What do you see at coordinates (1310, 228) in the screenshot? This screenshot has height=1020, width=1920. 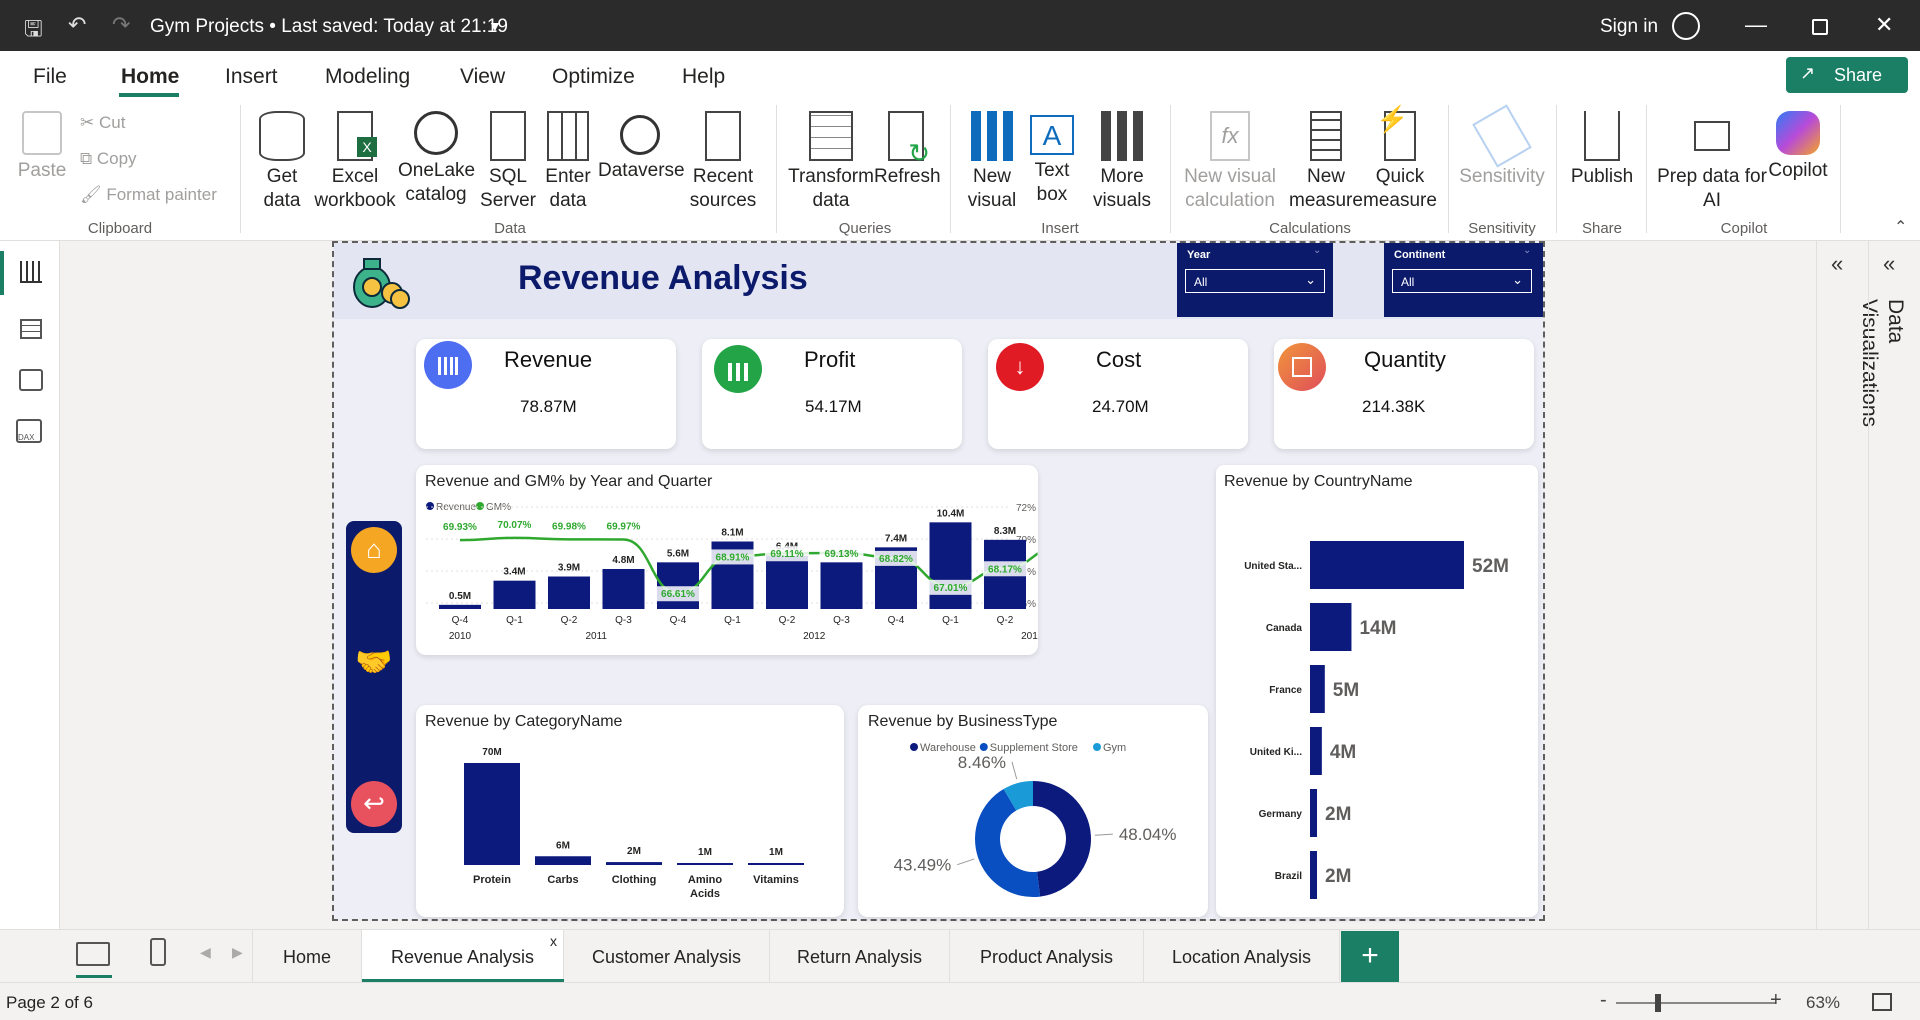 I see `calculations-group-label: Calculations` at bounding box center [1310, 228].